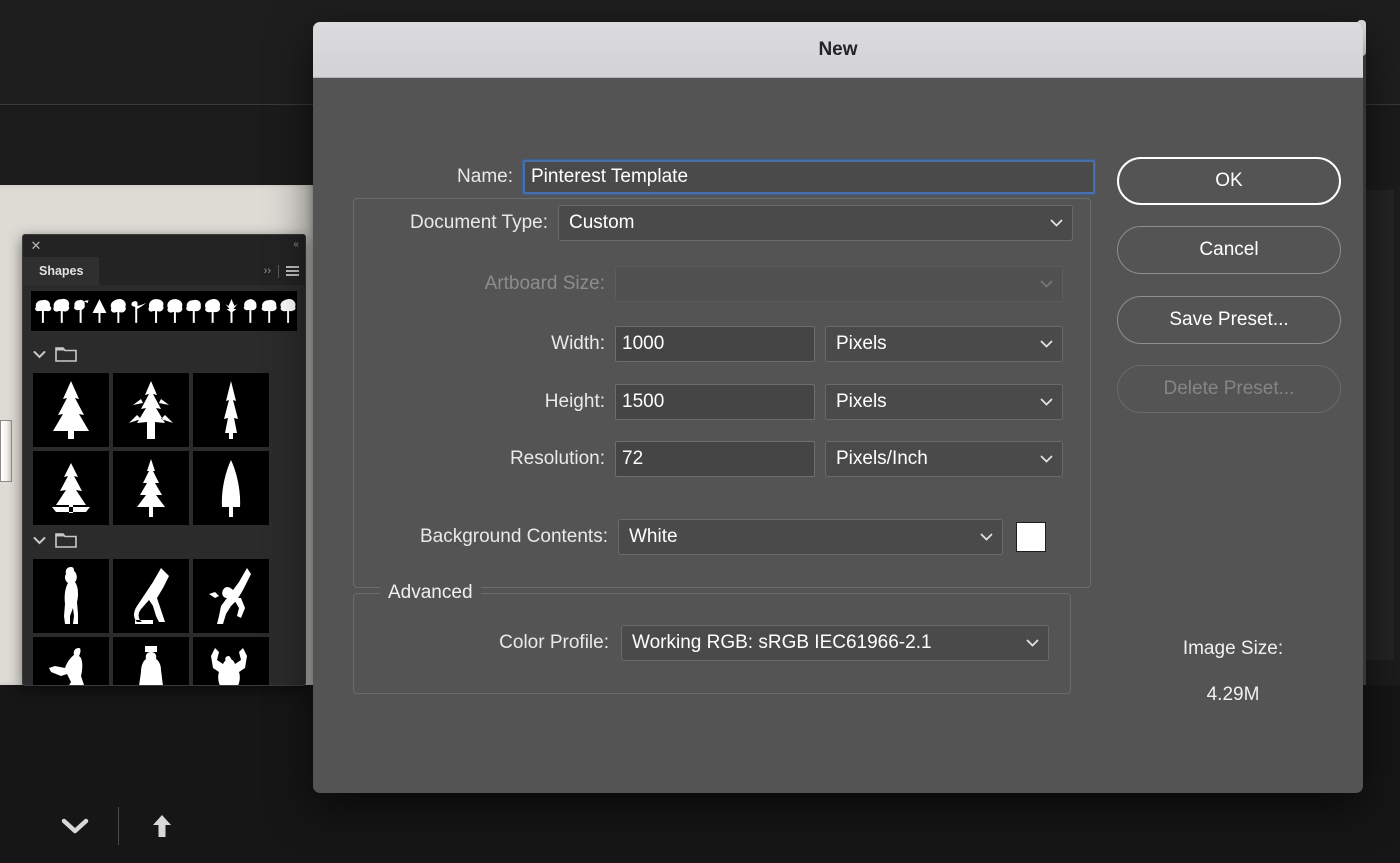  Describe the element at coordinates (296, 244) in the screenshot. I see `collapse-icon: ‹‹` at that location.